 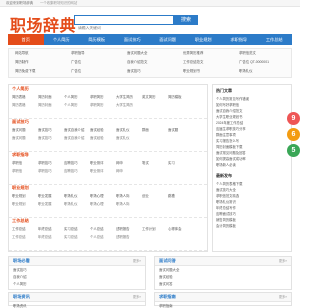 What do you see at coordinates (186, 20) in the screenshot?
I see `search-button: 搜索` at bounding box center [186, 20].